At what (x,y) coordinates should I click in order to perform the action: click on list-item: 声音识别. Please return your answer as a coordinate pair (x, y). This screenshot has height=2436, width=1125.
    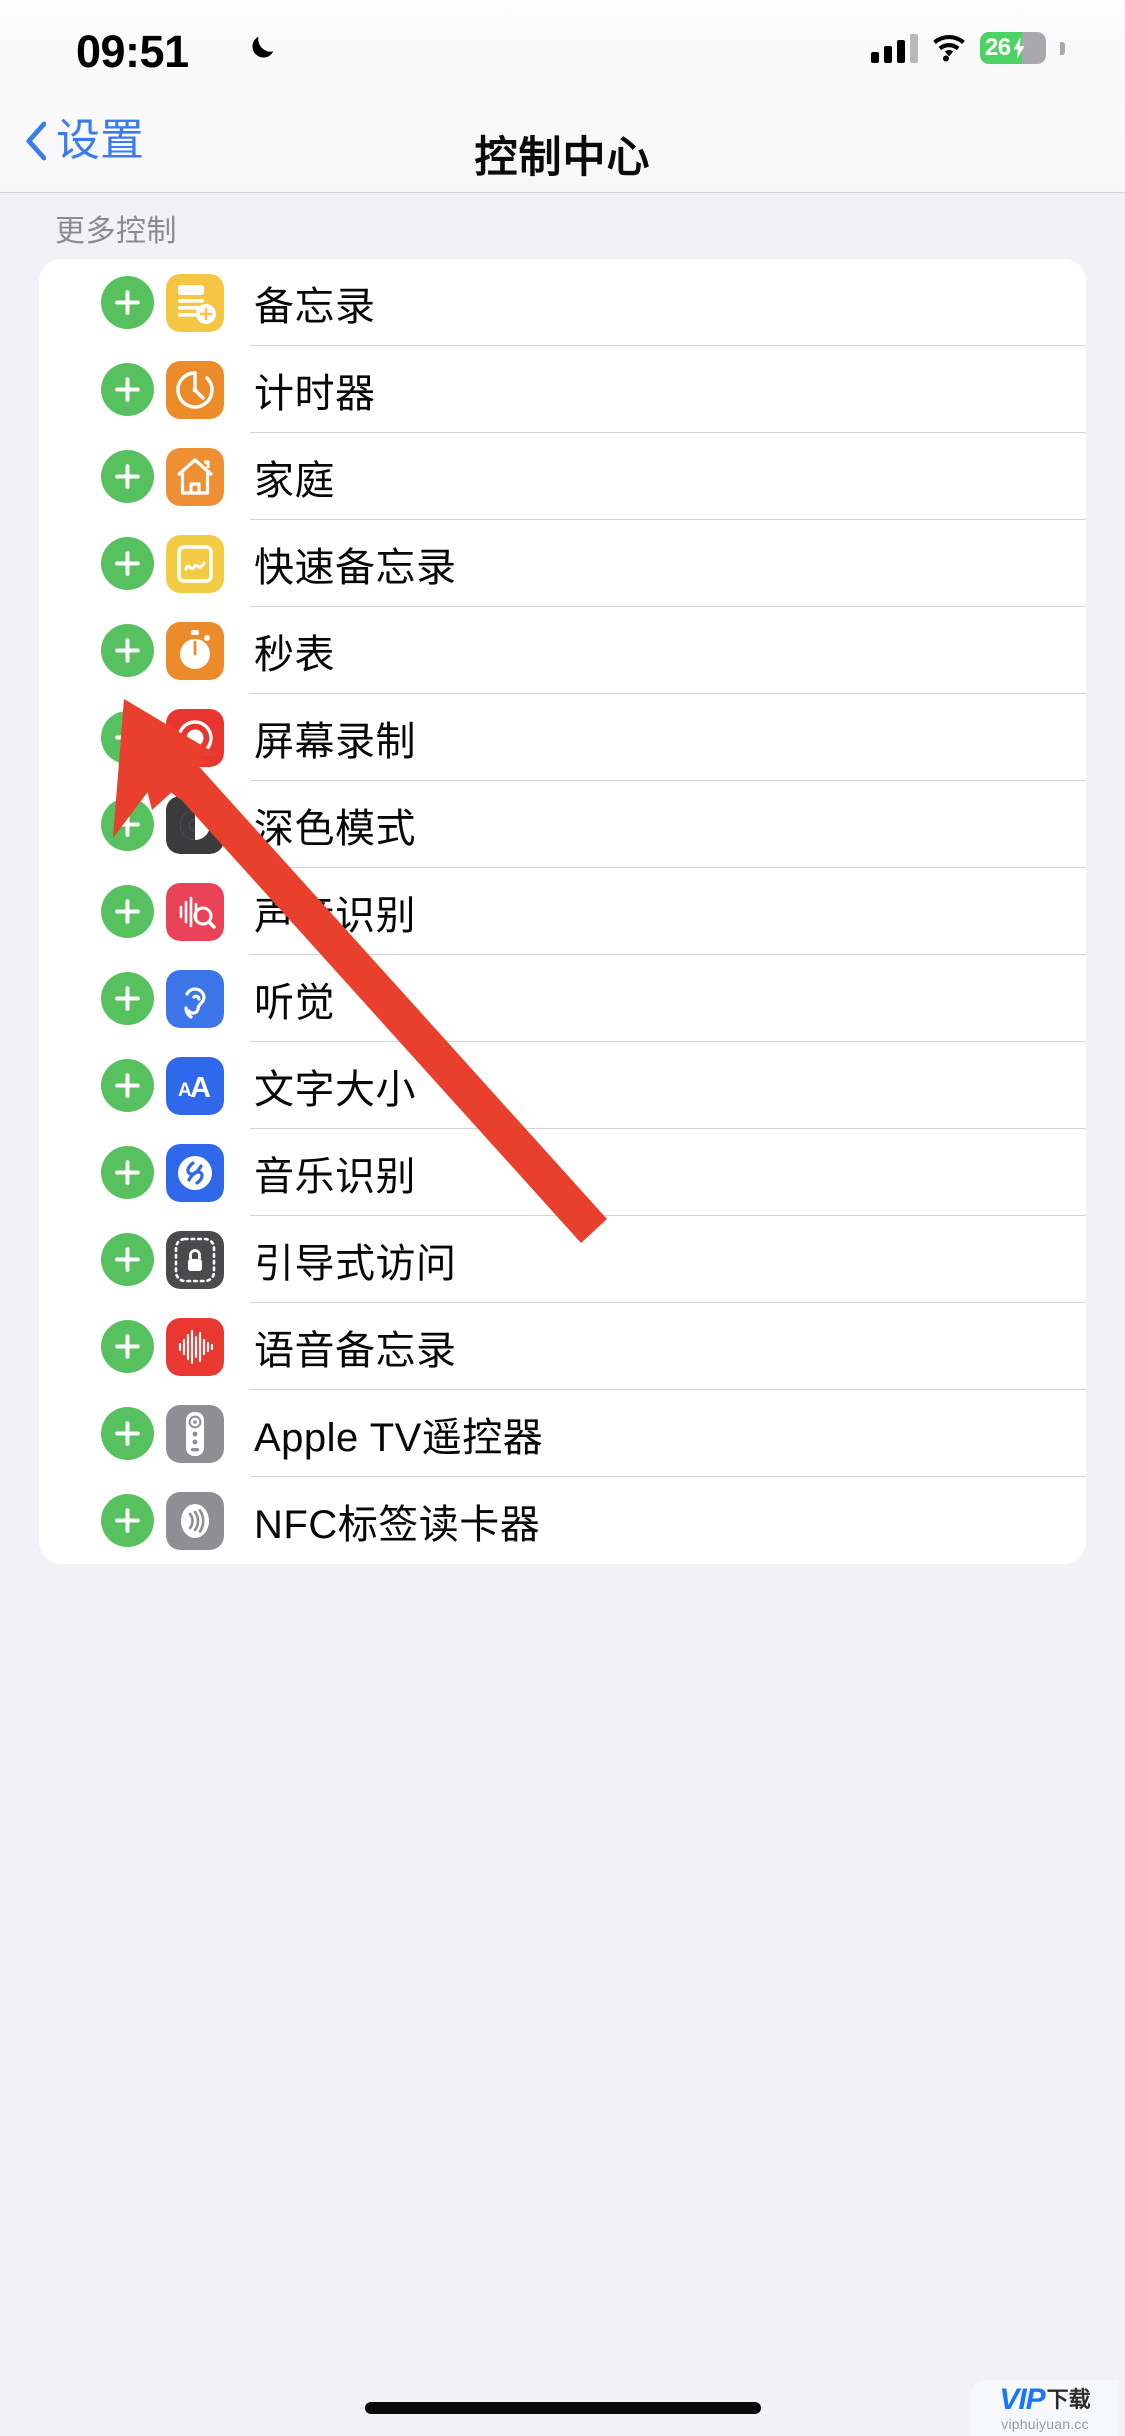
    Looking at the image, I should click on (562, 911).